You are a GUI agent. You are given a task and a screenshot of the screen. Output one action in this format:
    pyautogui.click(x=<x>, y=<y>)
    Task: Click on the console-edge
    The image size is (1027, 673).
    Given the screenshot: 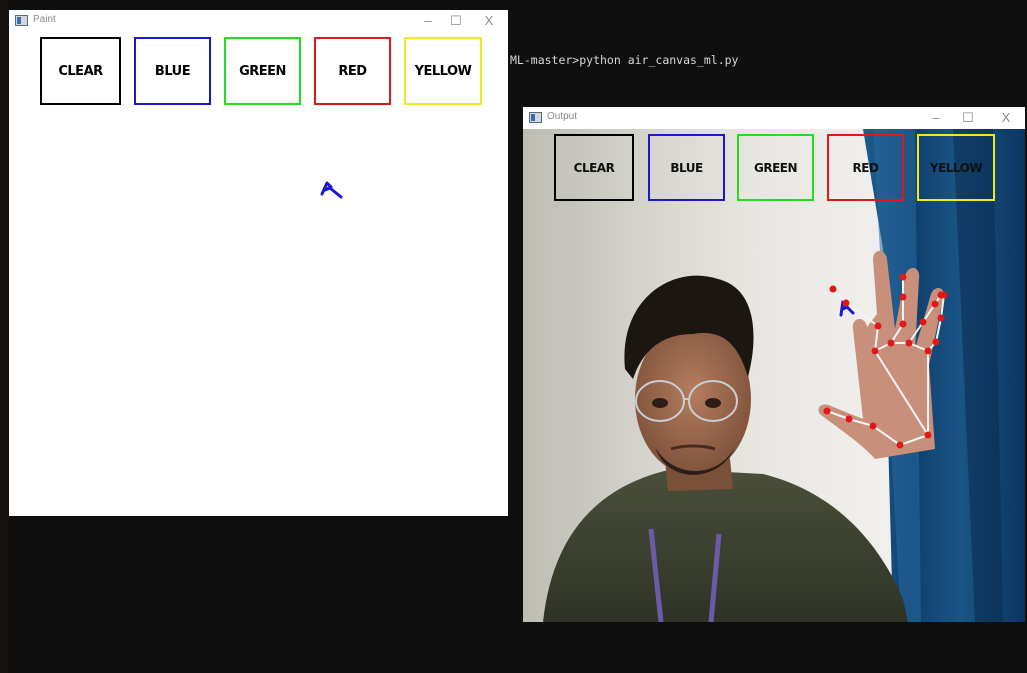 What is the action you would take?
    pyautogui.click(x=4, y=336)
    